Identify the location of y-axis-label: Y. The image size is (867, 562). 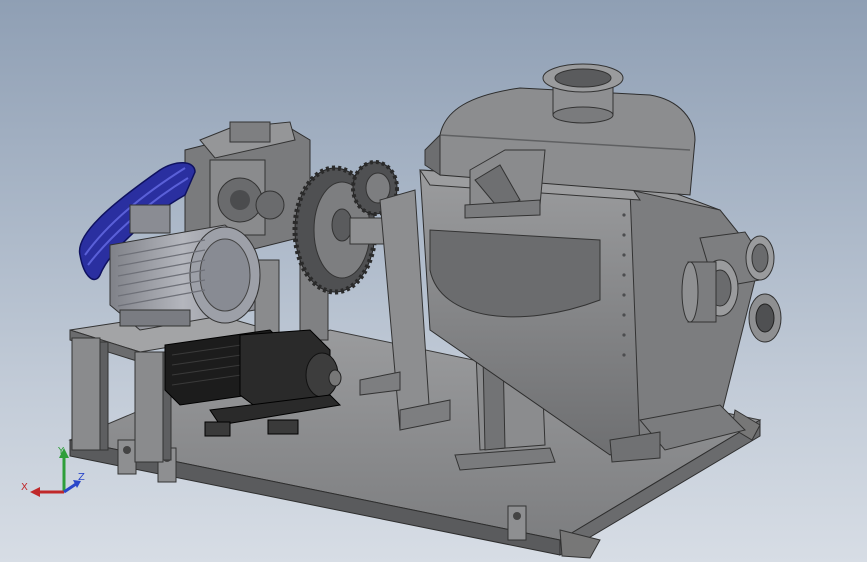
(61, 451).